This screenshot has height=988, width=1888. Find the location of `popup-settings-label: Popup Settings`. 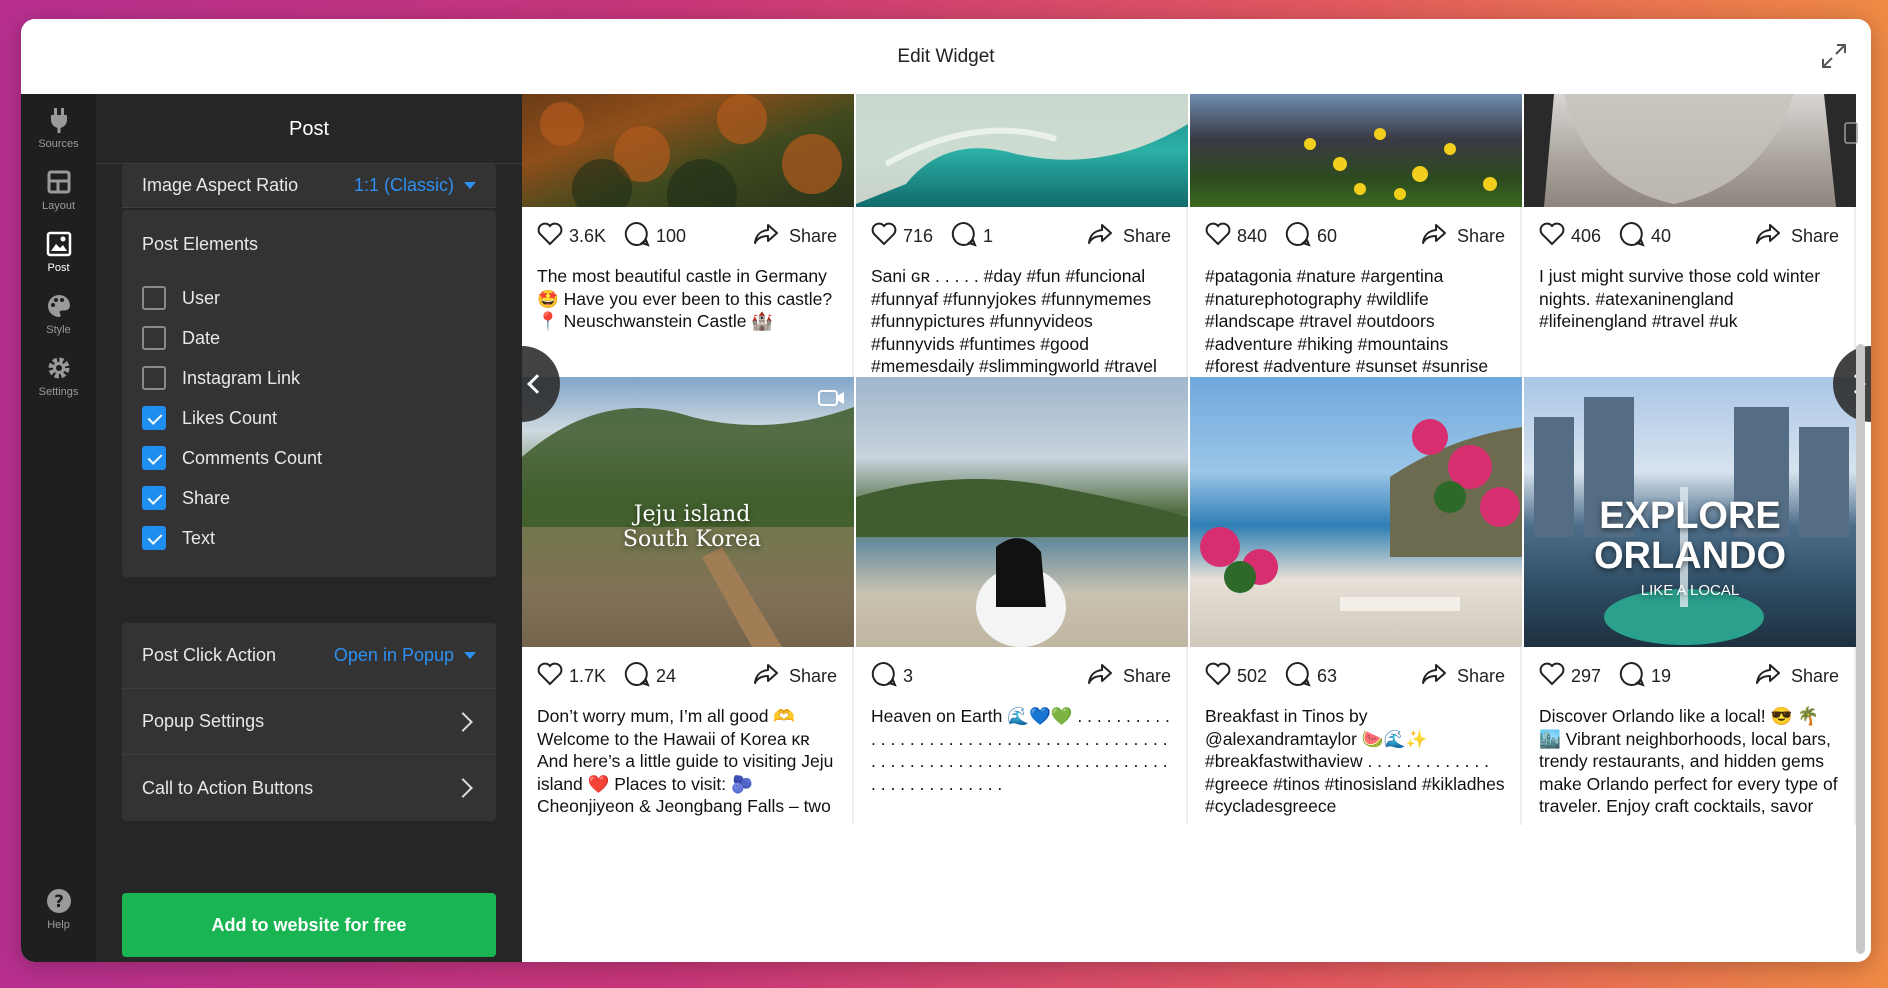

popup-settings-label: Popup Settings is located at coordinates (203, 721).